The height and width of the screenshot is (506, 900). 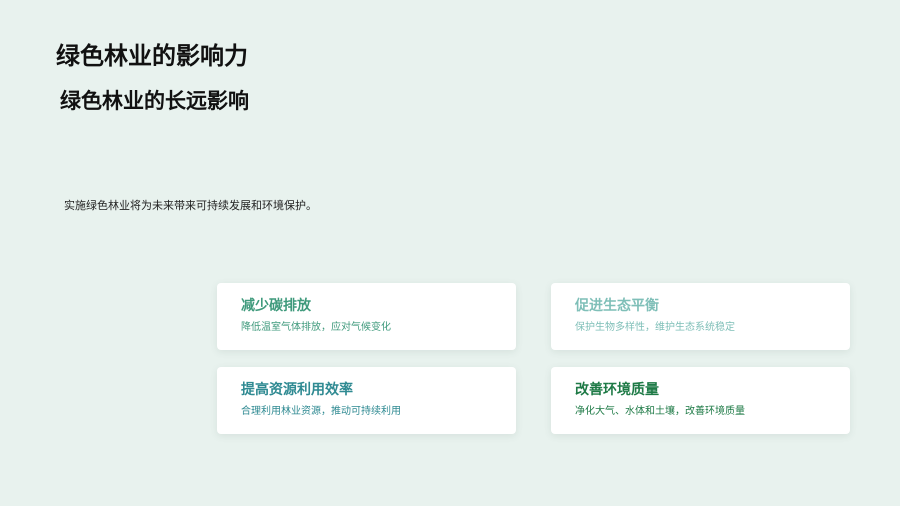 I want to click on card-description: 合理利用林业资源，推动可持续利用, so click(x=321, y=411).